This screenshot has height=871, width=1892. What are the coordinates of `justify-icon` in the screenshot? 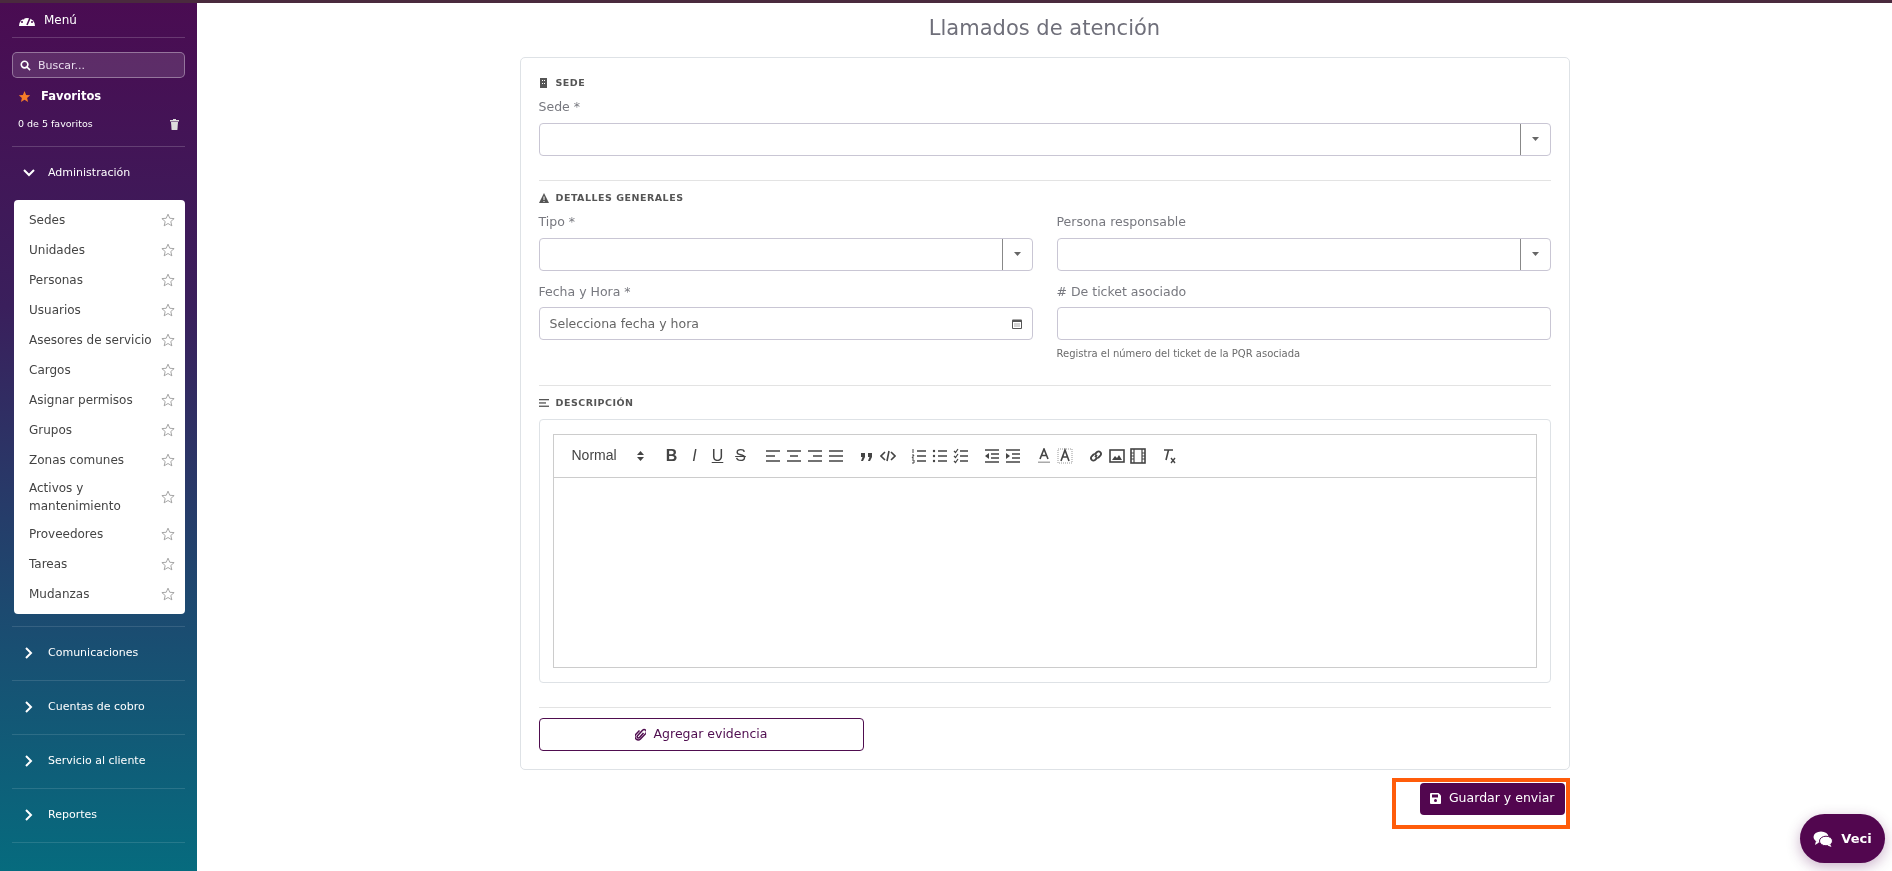 It's located at (835, 455).